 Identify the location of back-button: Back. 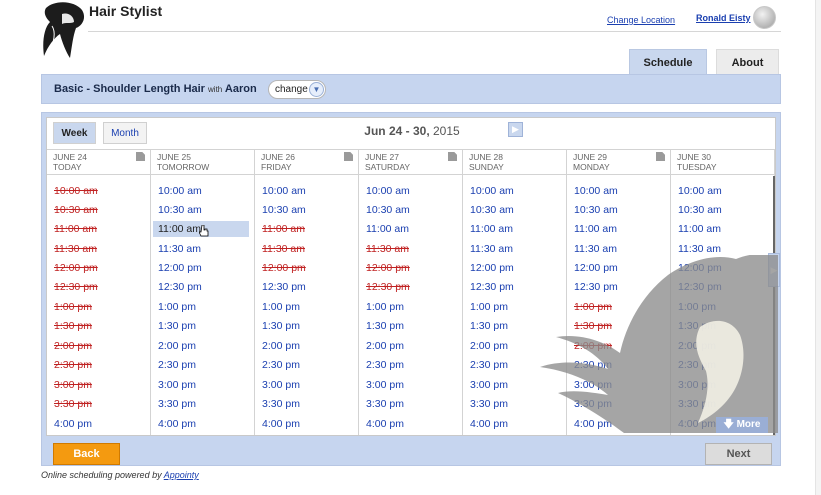
(86, 454).